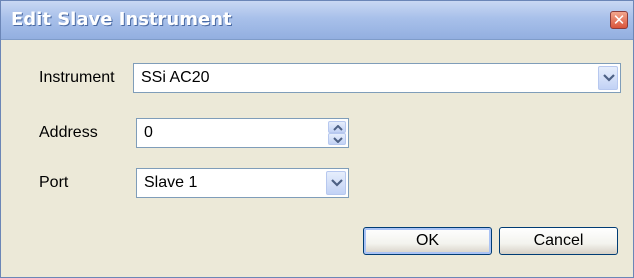 This screenshot has height=278, width=634. Describe the element at coordinates (54, 182) in the screenshot. I see `port-label: Port` at that location.